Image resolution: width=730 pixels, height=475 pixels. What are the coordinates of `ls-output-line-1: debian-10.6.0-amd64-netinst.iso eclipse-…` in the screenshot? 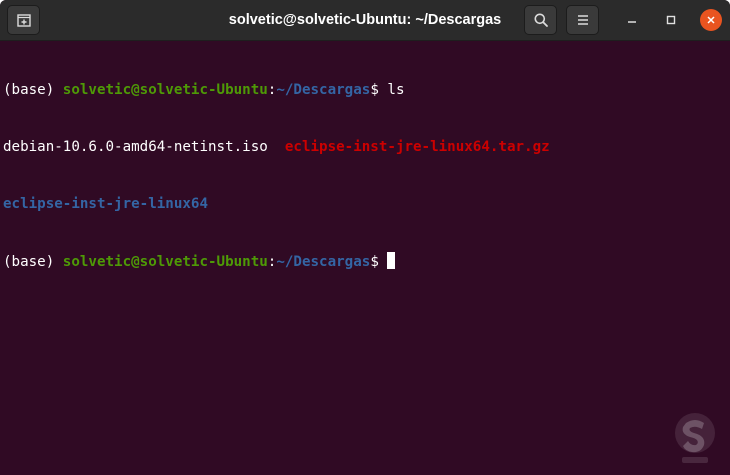 It's located at (365, 147).